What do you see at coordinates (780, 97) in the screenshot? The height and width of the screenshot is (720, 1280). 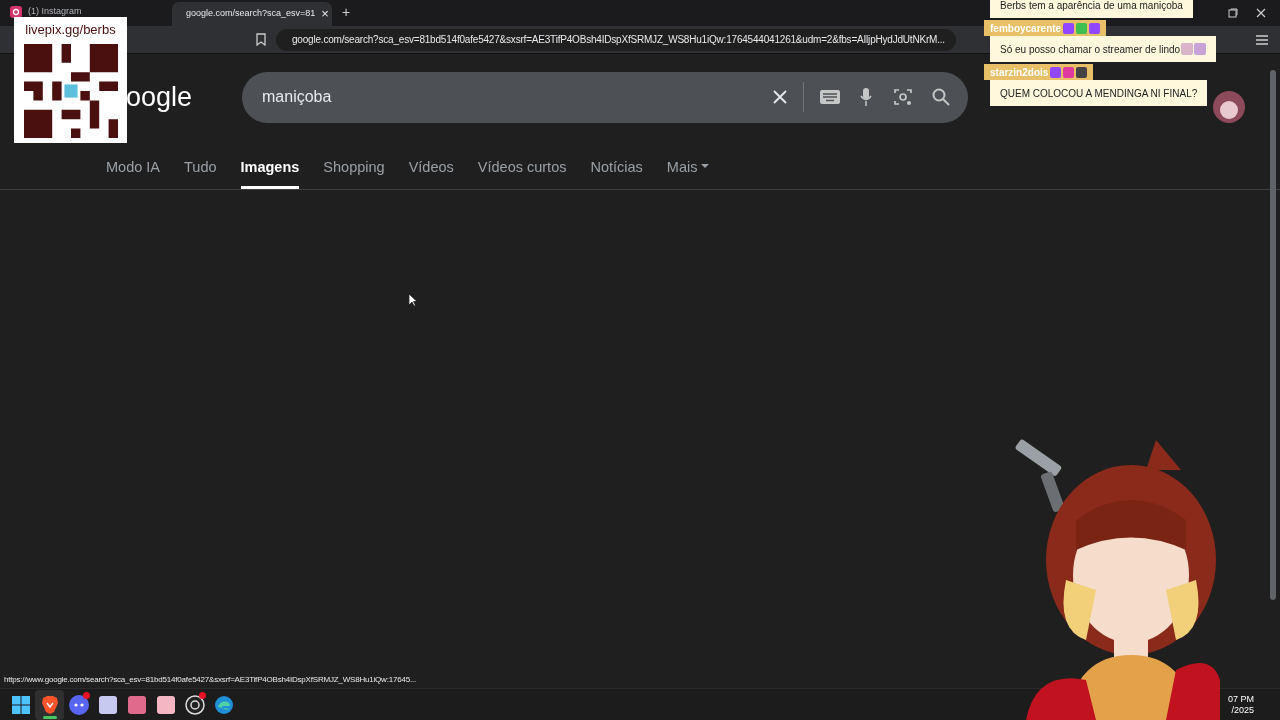 I see `clear-icon` at bounding box center [780, 97].